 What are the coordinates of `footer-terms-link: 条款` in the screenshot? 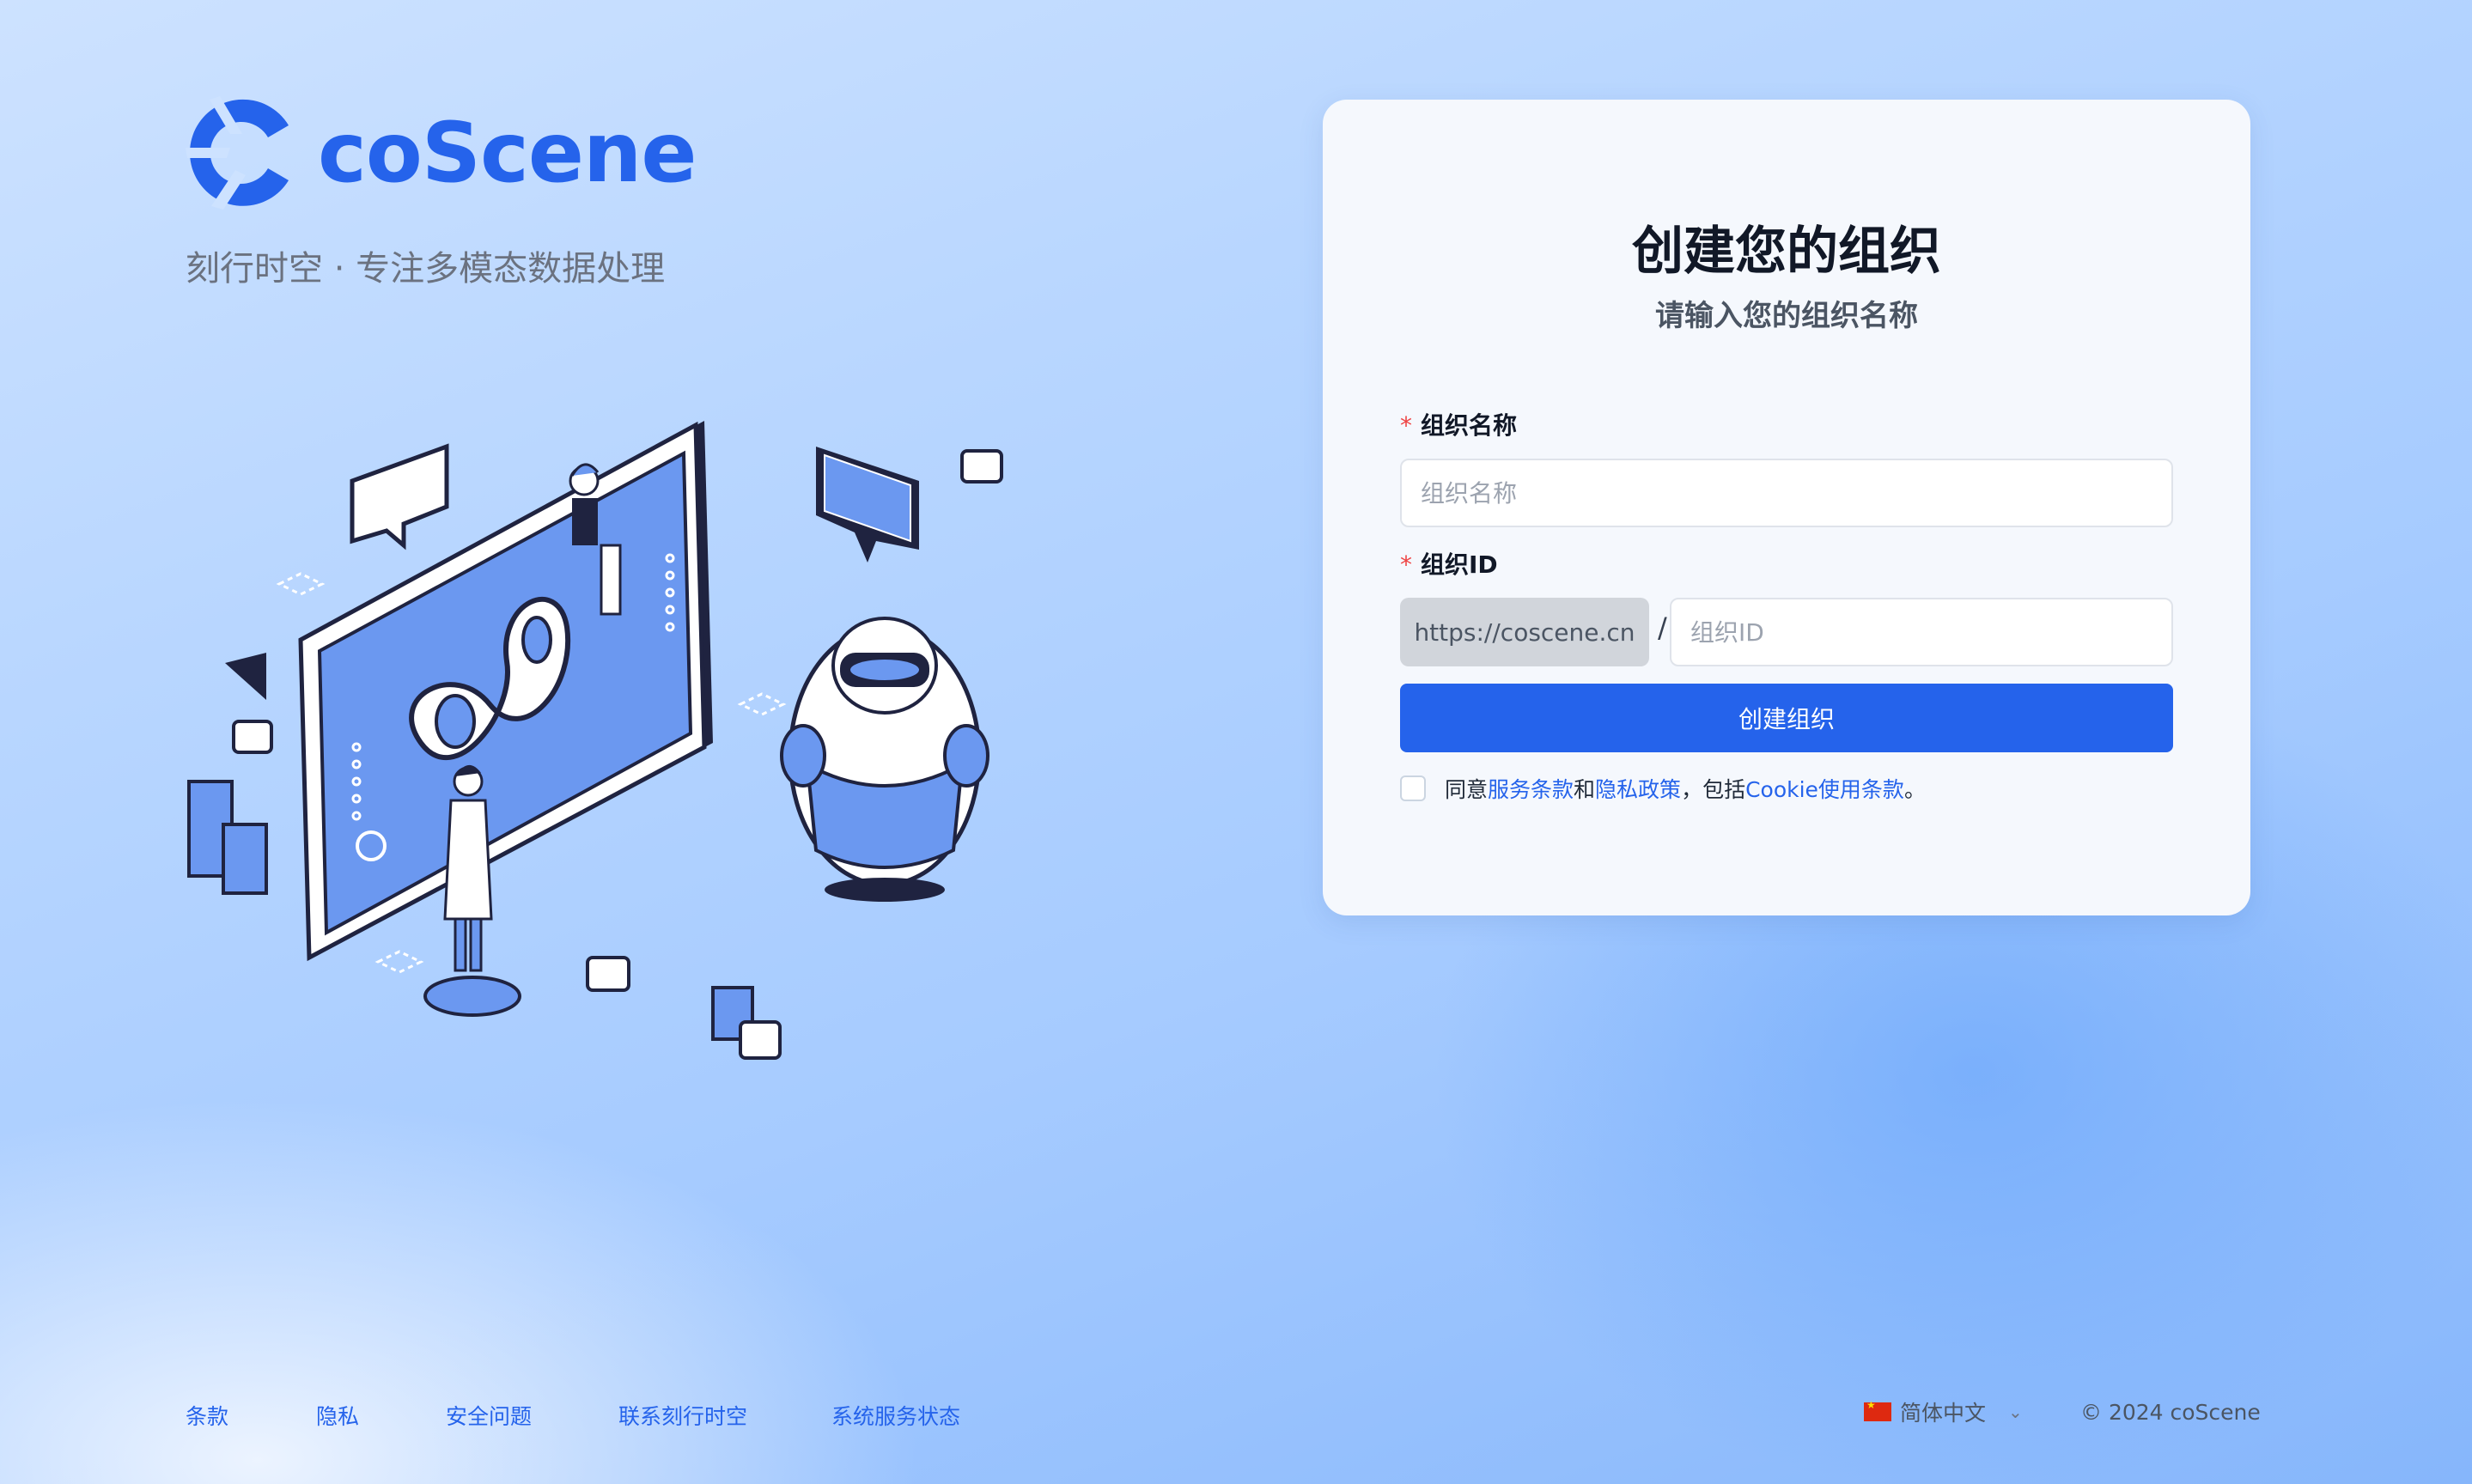 It's located at (207, 1415).